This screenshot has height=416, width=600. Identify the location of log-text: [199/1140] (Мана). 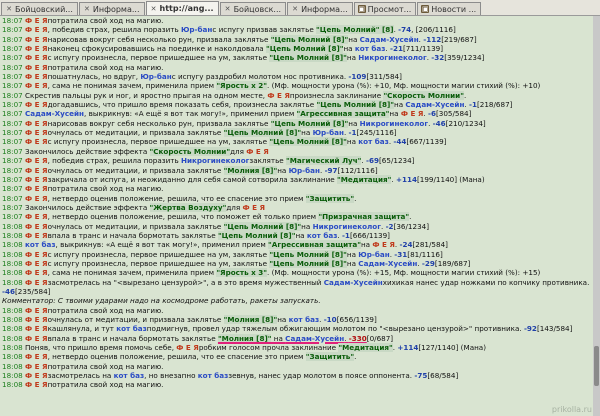
(450, 179).